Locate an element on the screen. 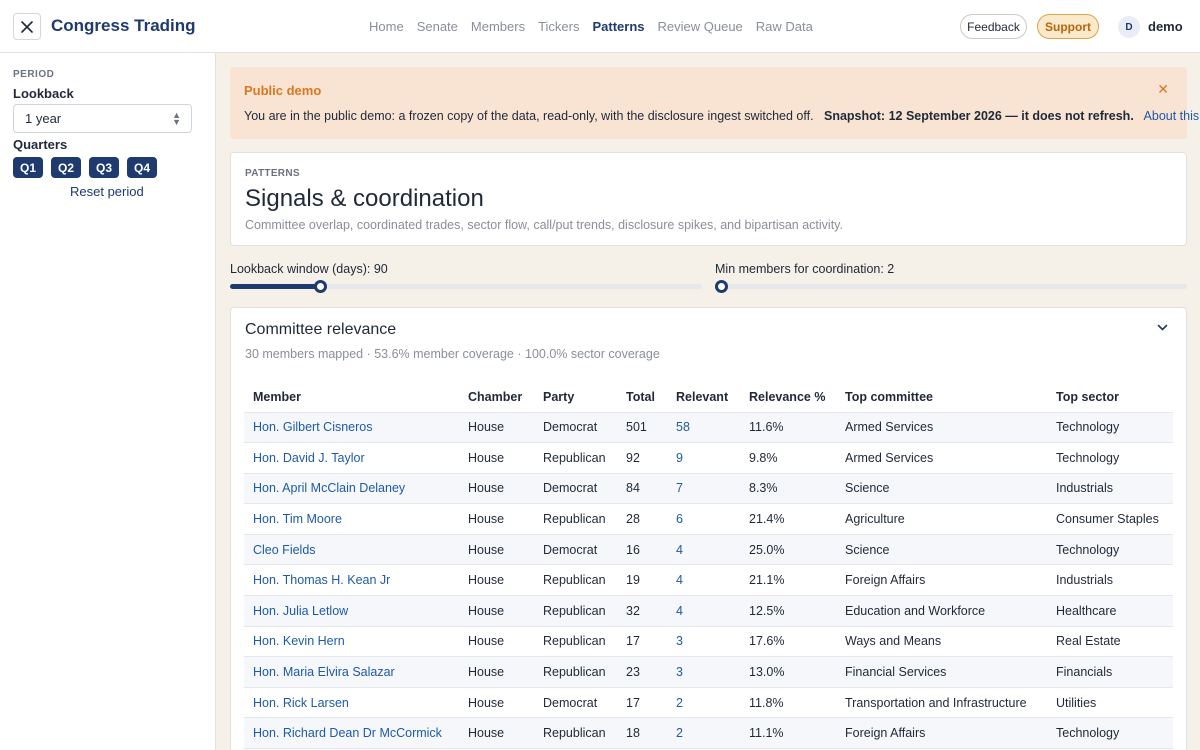 The width and height of the screenshot is (1200, 750). quarter-q3-button: Q3 is located at coordinates (104, 167).